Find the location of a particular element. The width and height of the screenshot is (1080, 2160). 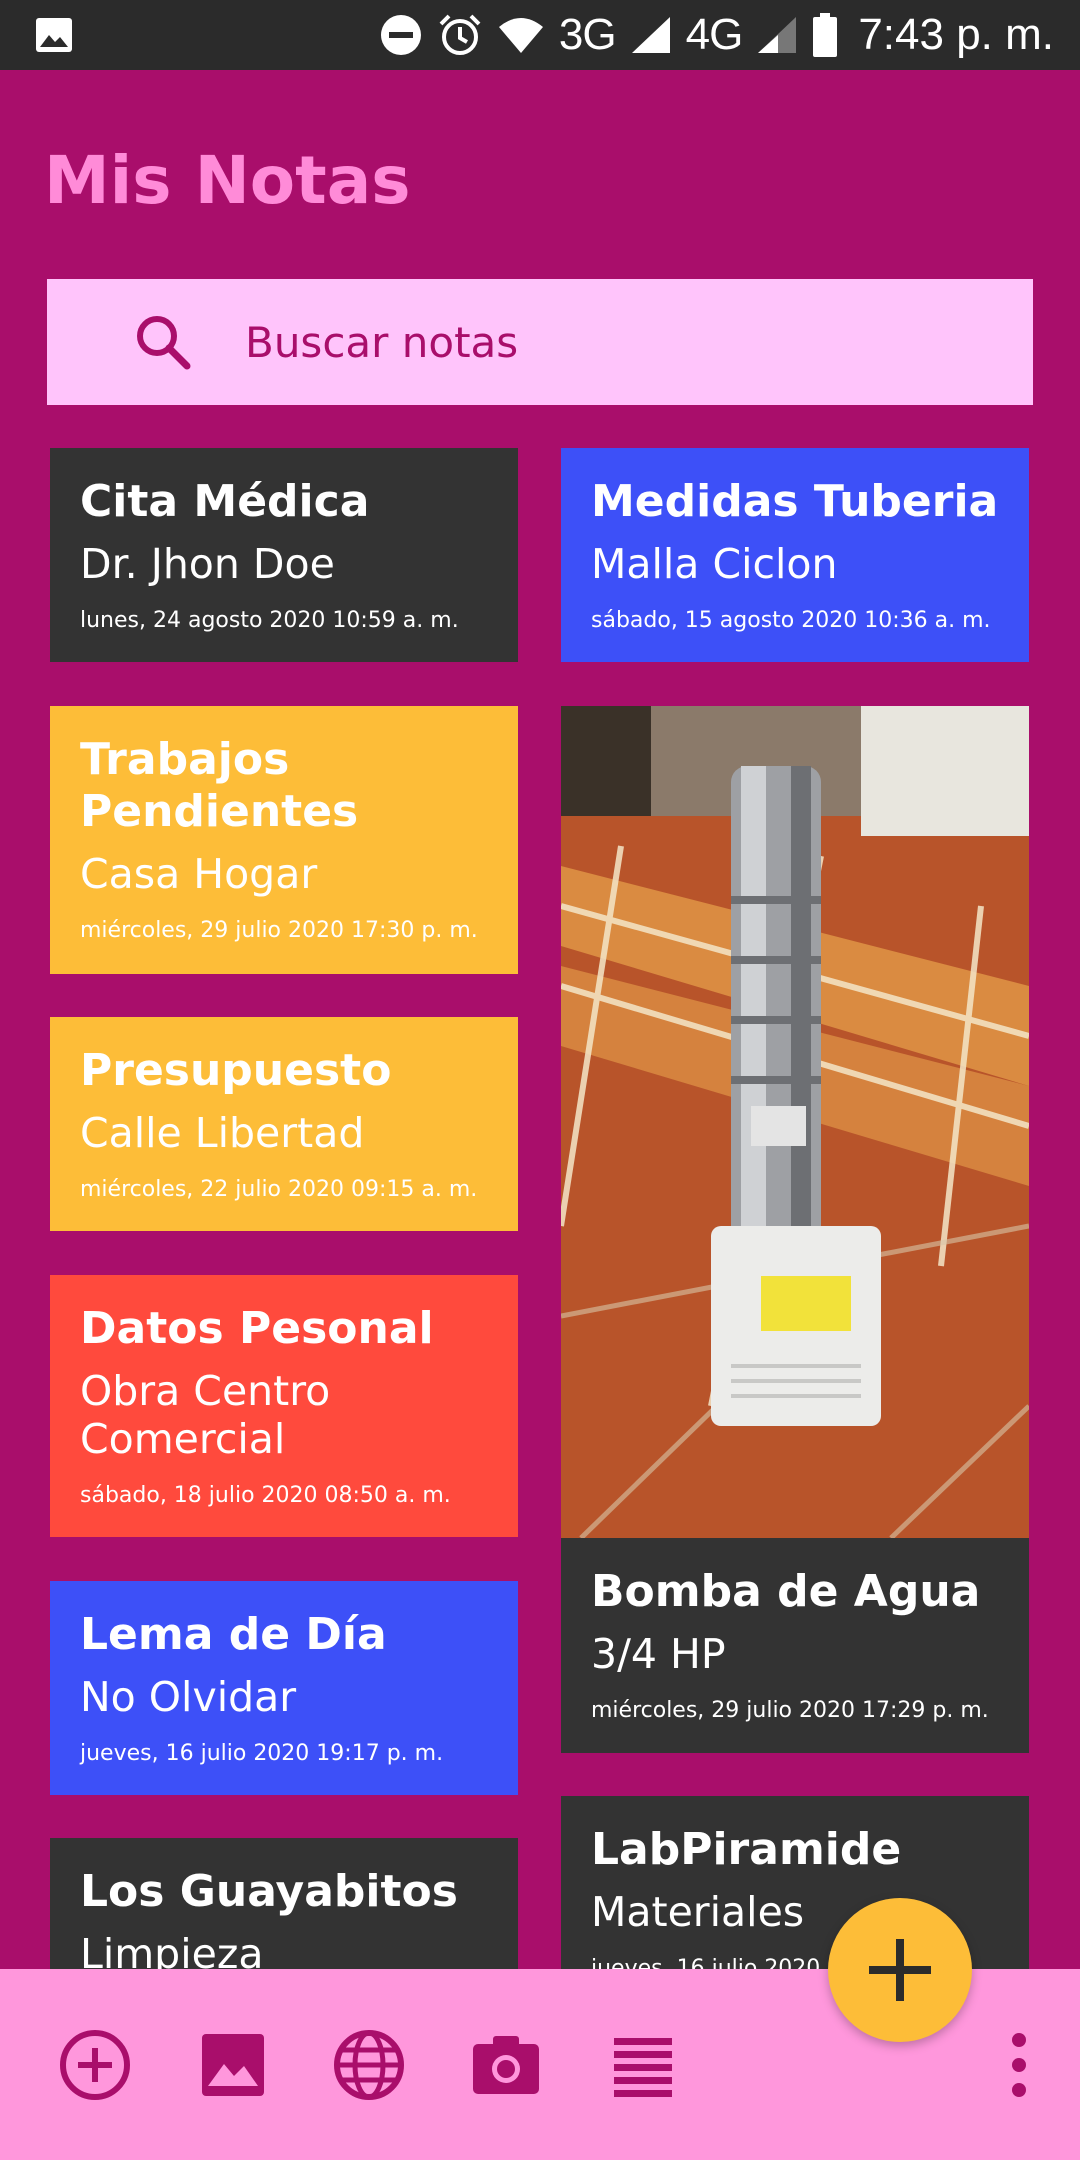

note-subtitle: Obra Centro Comercial is located at coordinates (205, 1415).